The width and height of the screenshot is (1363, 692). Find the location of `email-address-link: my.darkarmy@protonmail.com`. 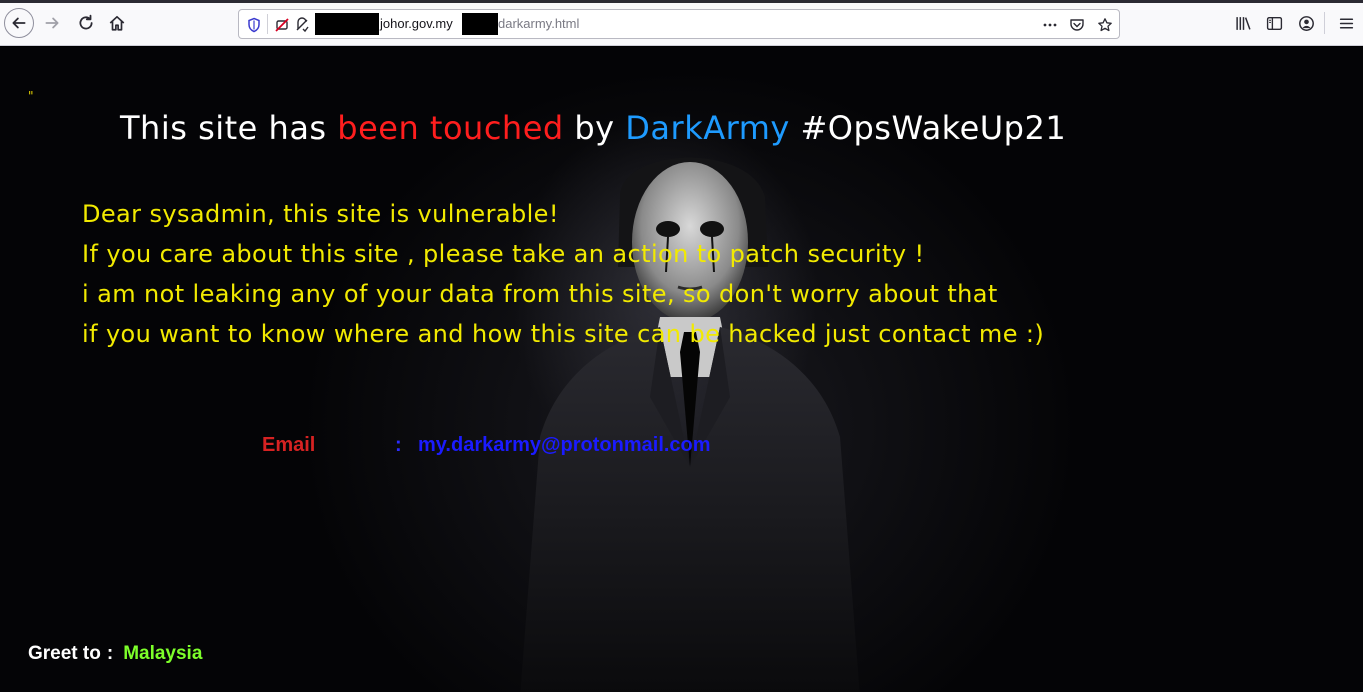

email-address-link: my.darkarmy@protonmail.com is located at coordinates (564, 445).